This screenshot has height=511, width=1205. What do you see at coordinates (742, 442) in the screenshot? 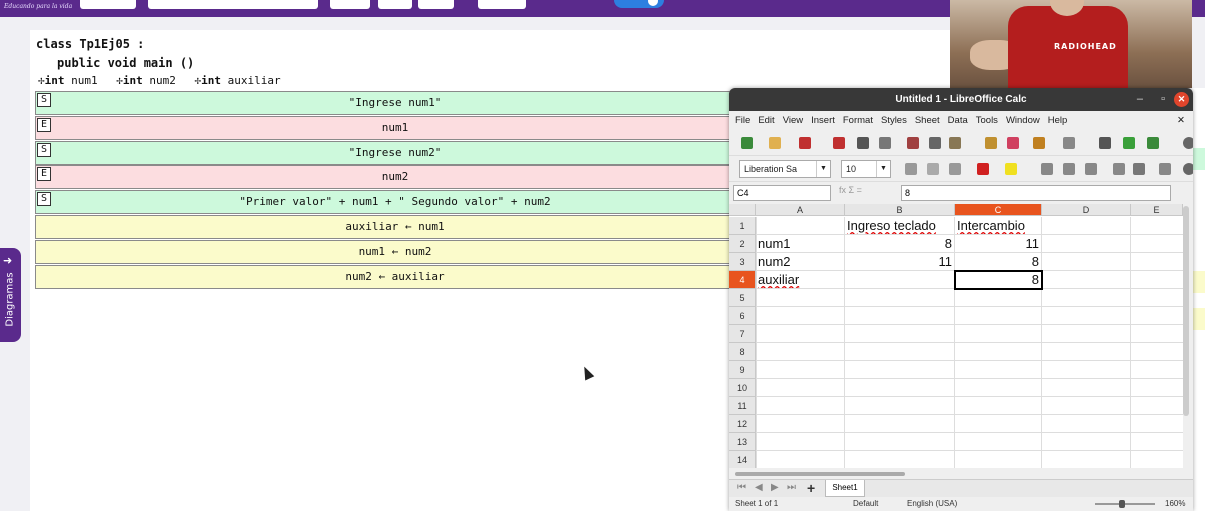
I see `row-header: 13` at bounding box center [742, 442].